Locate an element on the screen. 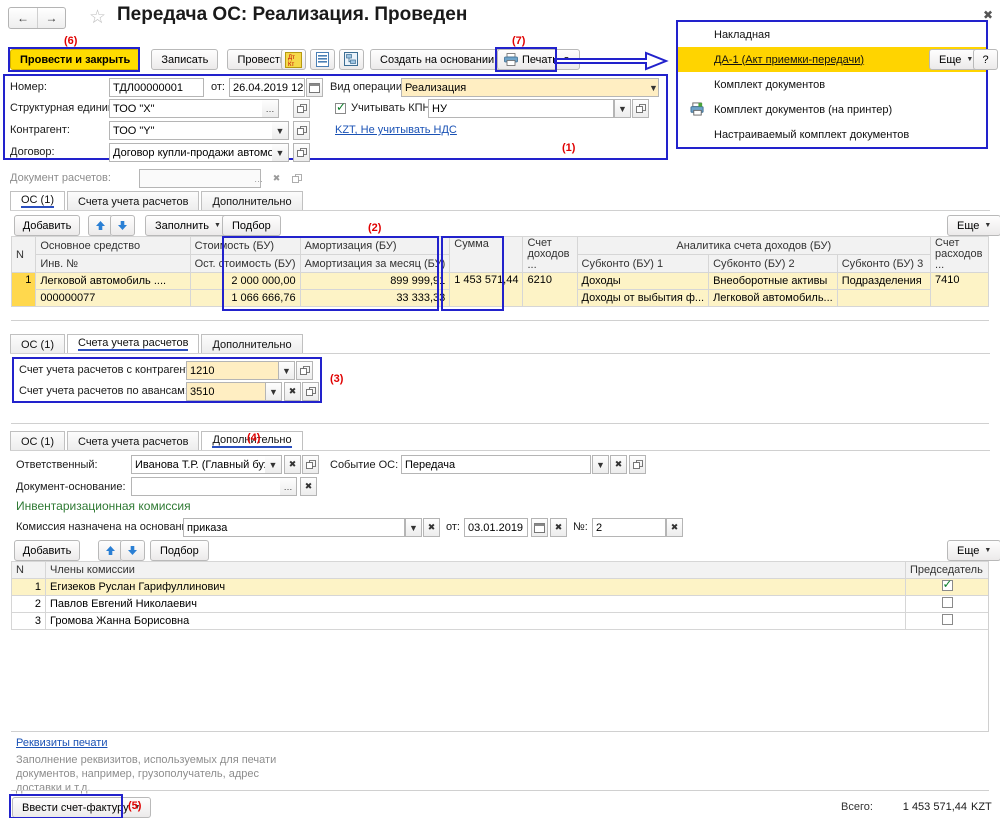 Image resolution: width=1000 pixels, height=818 pixels. os-col-asset: Основное средство is located at coordinates (113, 245).